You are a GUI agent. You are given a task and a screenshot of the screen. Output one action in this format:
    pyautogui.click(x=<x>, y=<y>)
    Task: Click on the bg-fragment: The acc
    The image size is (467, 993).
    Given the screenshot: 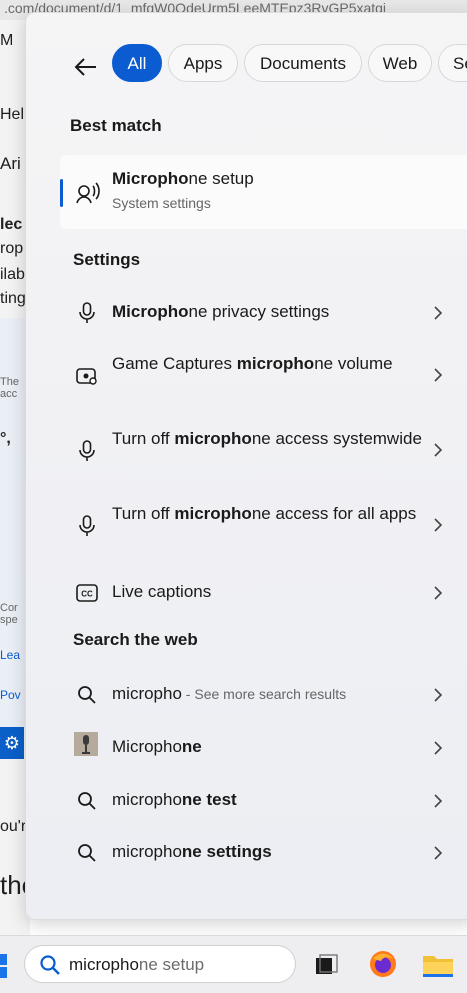 What is the action you would take?
    pyautogui.click(x=9, y=388)
    